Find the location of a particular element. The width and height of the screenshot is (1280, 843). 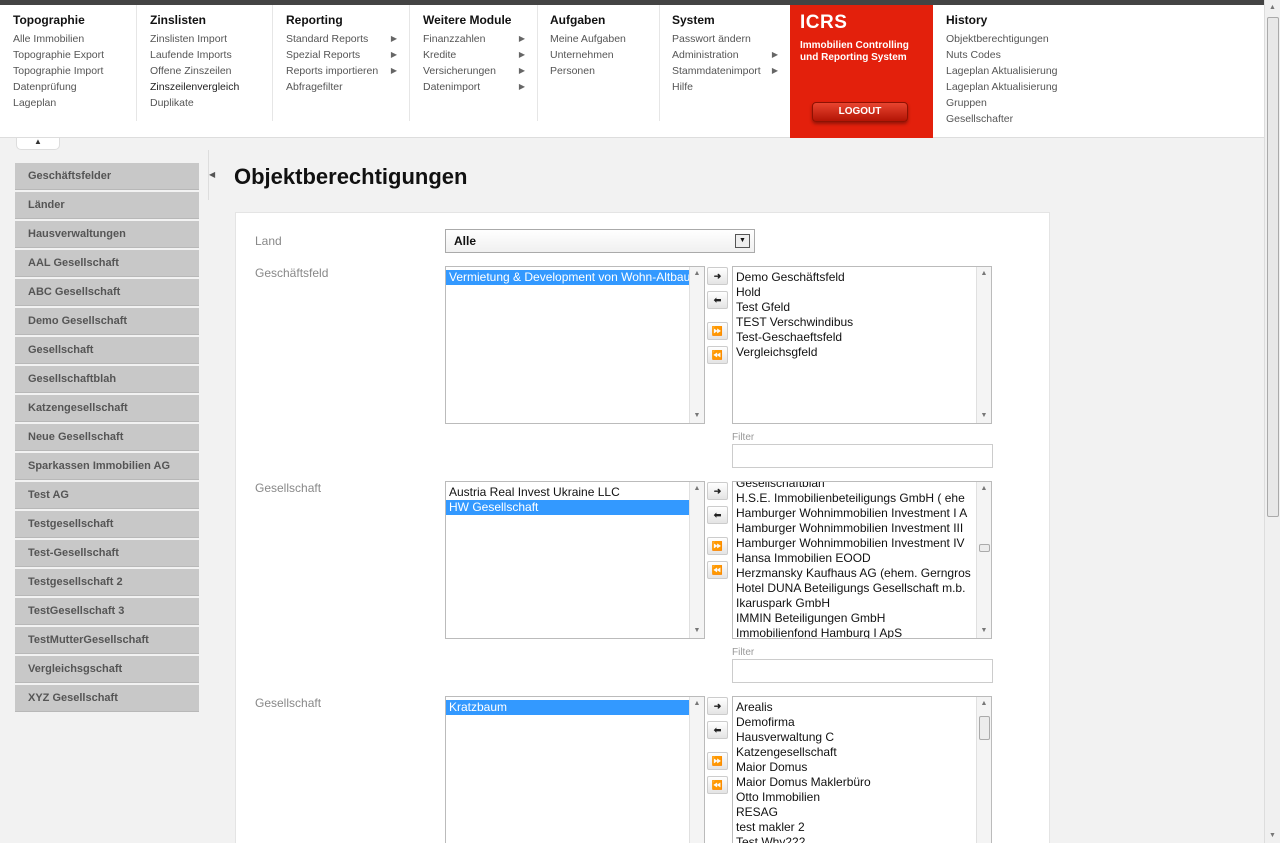

list-item: Hold is located at coordinates (862, 292).